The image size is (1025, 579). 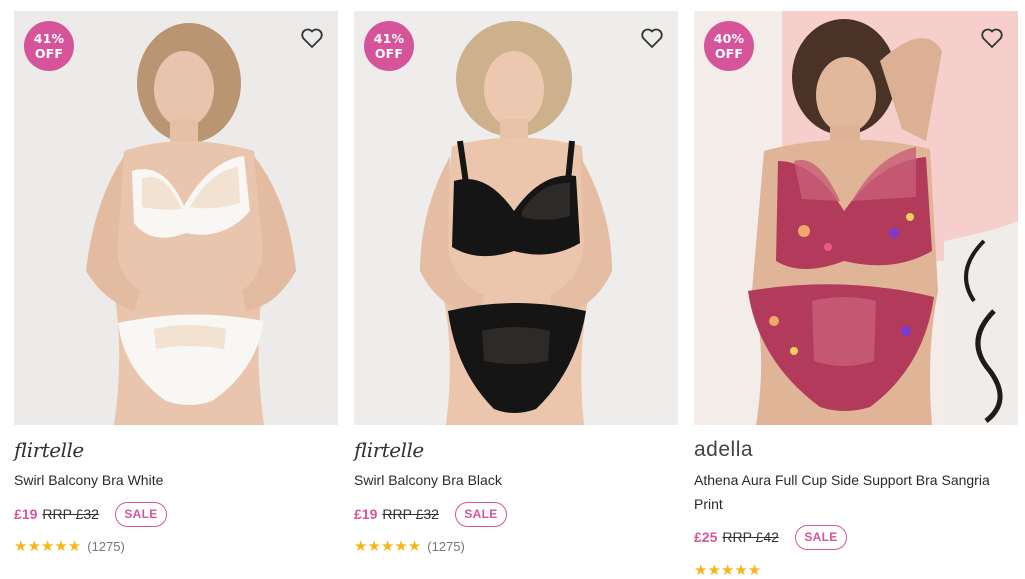 I want to click on sale-price: £25, so click(x=706, y=537).